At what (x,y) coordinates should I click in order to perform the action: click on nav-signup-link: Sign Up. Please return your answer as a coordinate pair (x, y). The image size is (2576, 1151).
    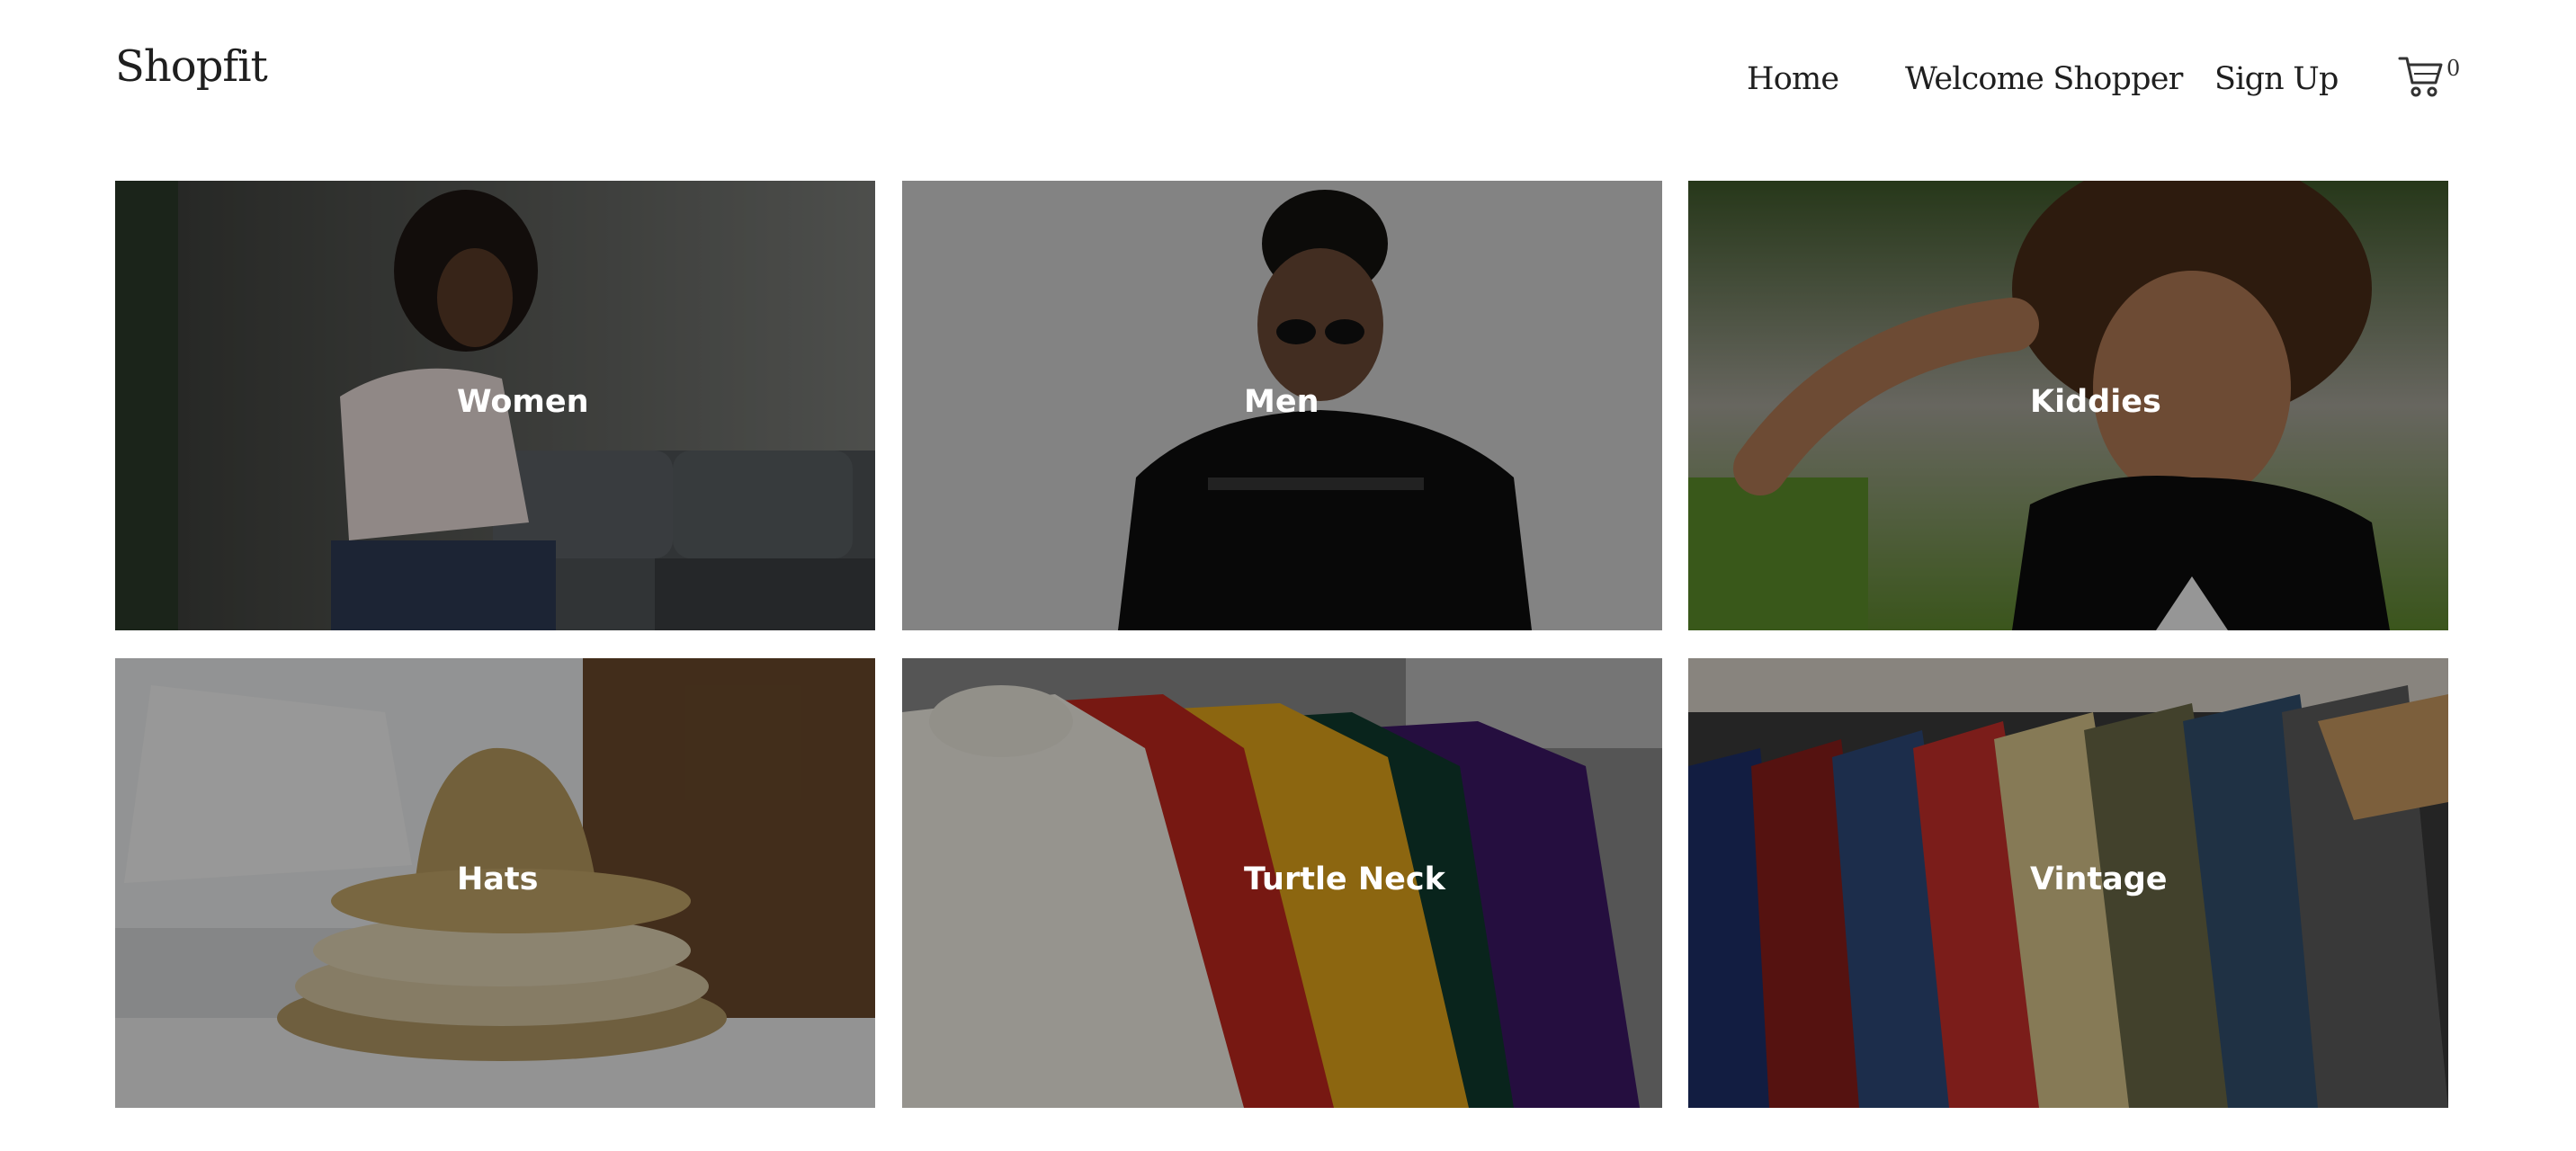
    Looking at the image, I should click on (2276, 79).